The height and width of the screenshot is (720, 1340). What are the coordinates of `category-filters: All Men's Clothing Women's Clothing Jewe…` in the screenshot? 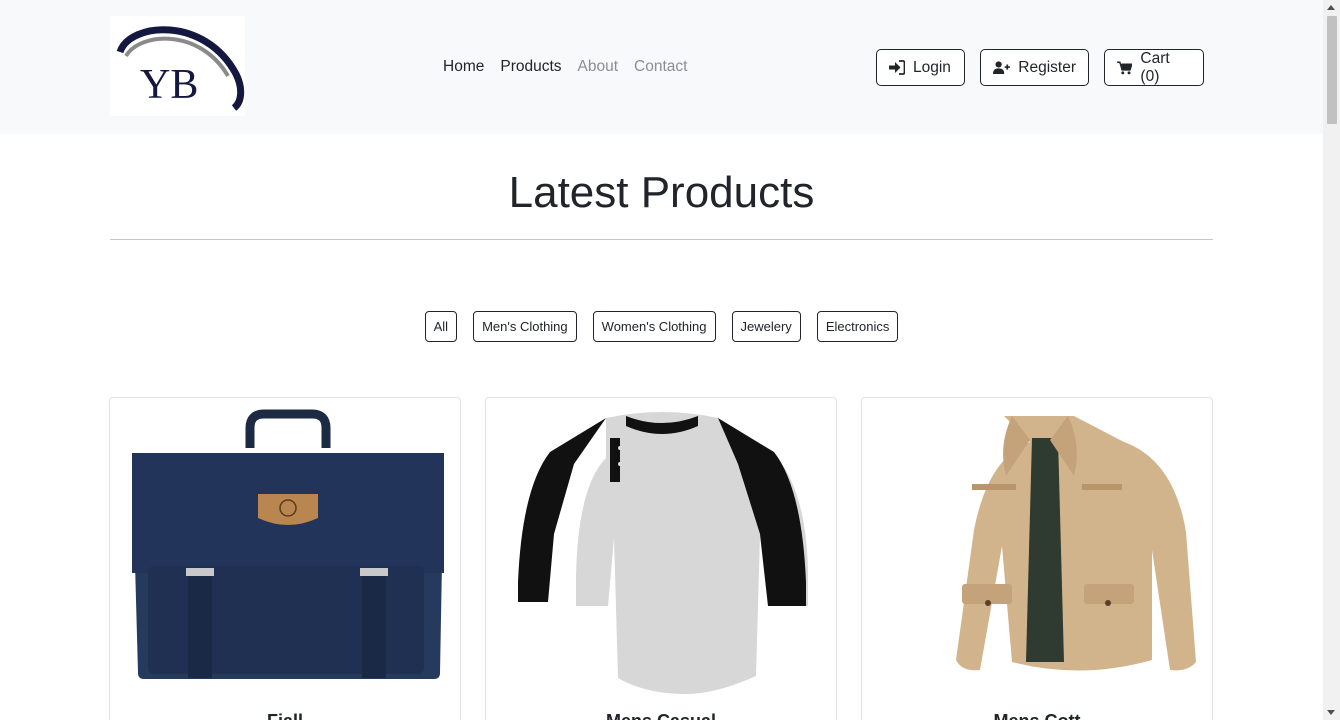 It's located at (661, 326).